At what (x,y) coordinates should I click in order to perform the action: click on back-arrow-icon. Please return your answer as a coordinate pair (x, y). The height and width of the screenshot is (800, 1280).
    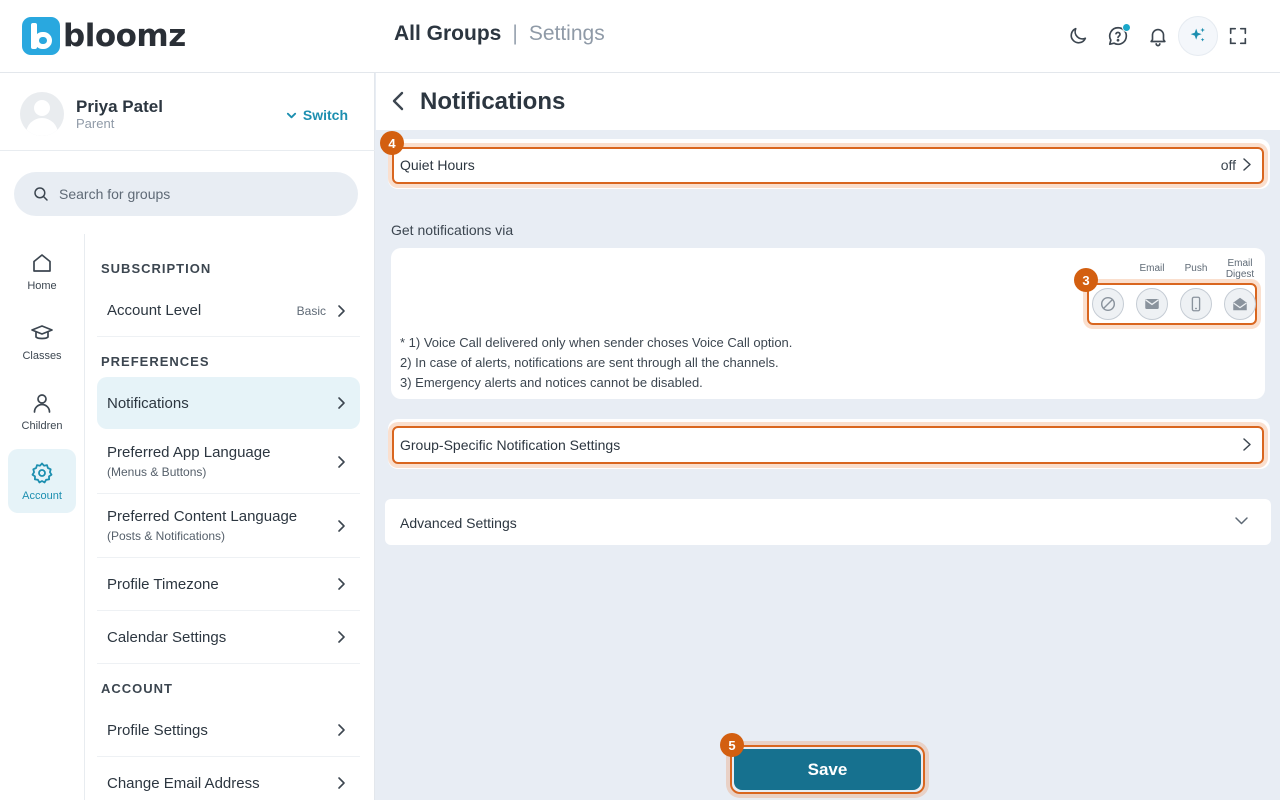
    Looking at the image, I should click on (398, 101).